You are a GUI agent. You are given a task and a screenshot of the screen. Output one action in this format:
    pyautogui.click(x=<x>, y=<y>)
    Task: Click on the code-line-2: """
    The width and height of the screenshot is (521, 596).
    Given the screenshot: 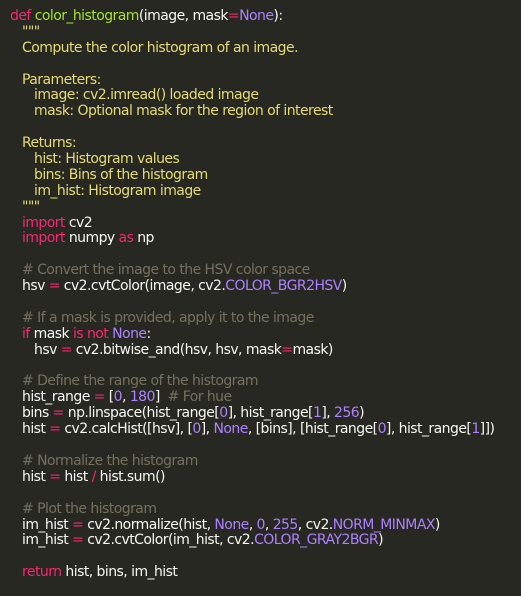 What is the action you would take?
    pyautogui.click(x=31, y=31)
    